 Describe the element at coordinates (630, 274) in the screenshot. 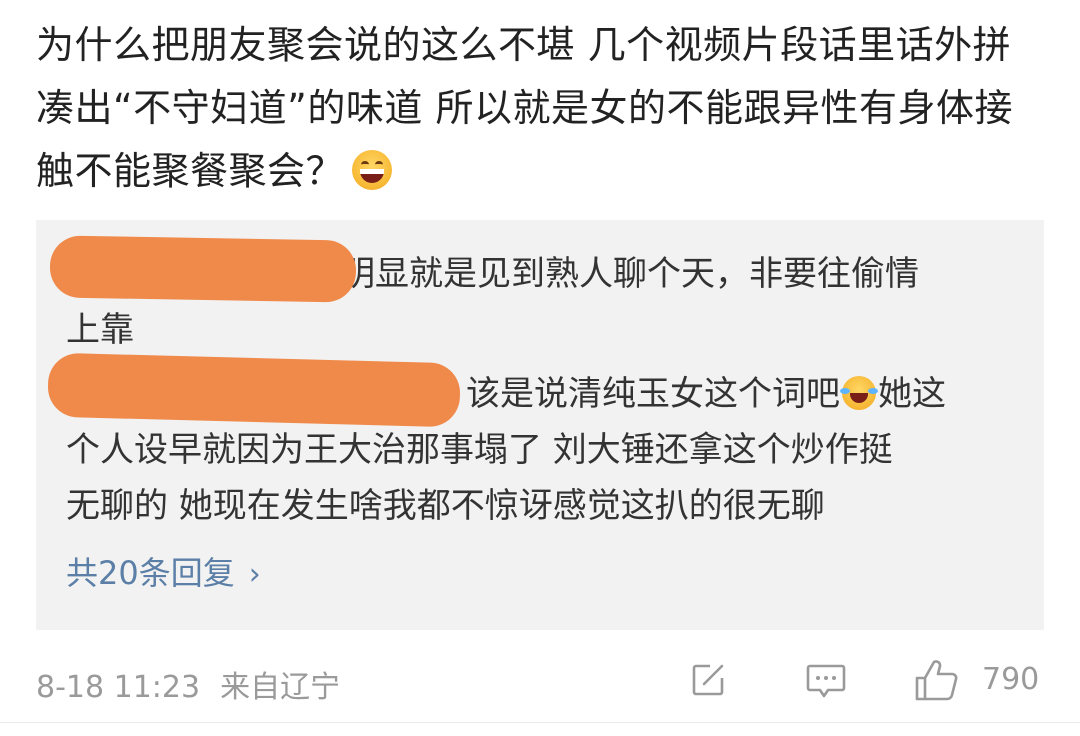

I see `reply-text: 明显就是见到熟人聊个天，非要往偷情` at that location.